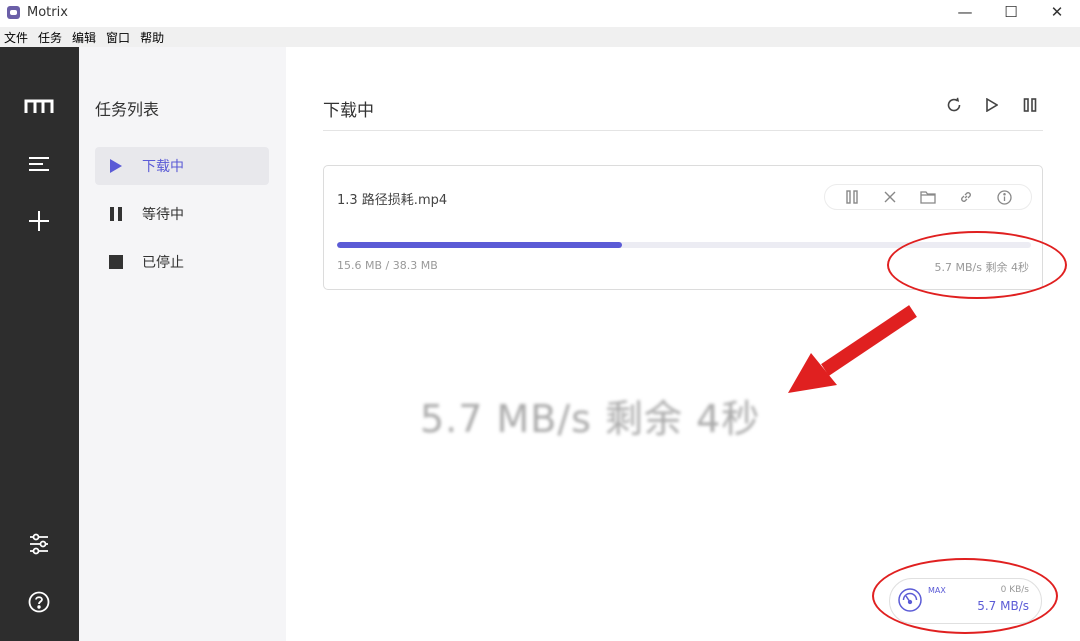  Describe the element at coordinates (39, 344) in the screenshot. I see `nav-rail` at that location.